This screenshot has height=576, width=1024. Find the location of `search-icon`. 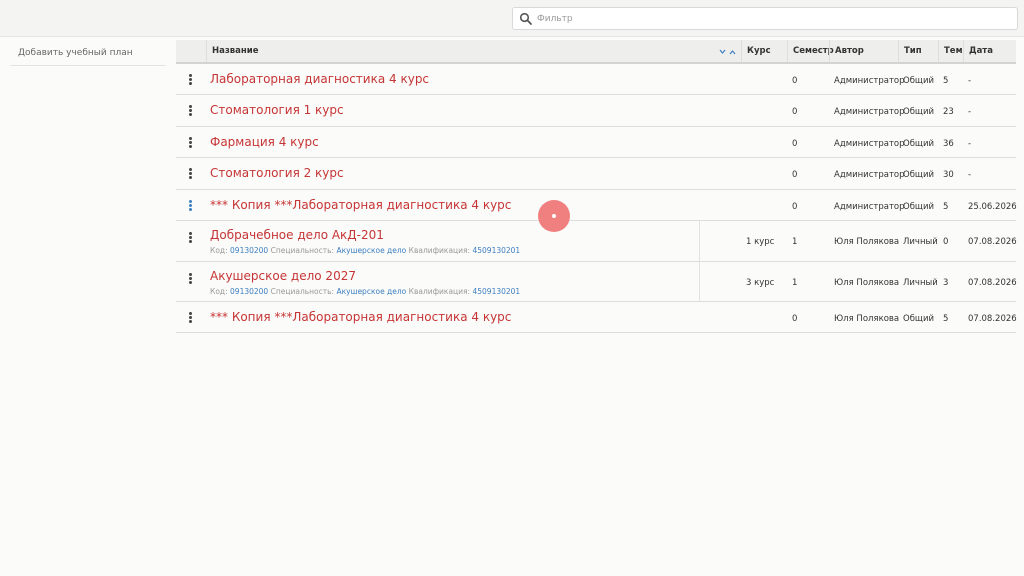

search-icon is located at coordinates (525, 18).